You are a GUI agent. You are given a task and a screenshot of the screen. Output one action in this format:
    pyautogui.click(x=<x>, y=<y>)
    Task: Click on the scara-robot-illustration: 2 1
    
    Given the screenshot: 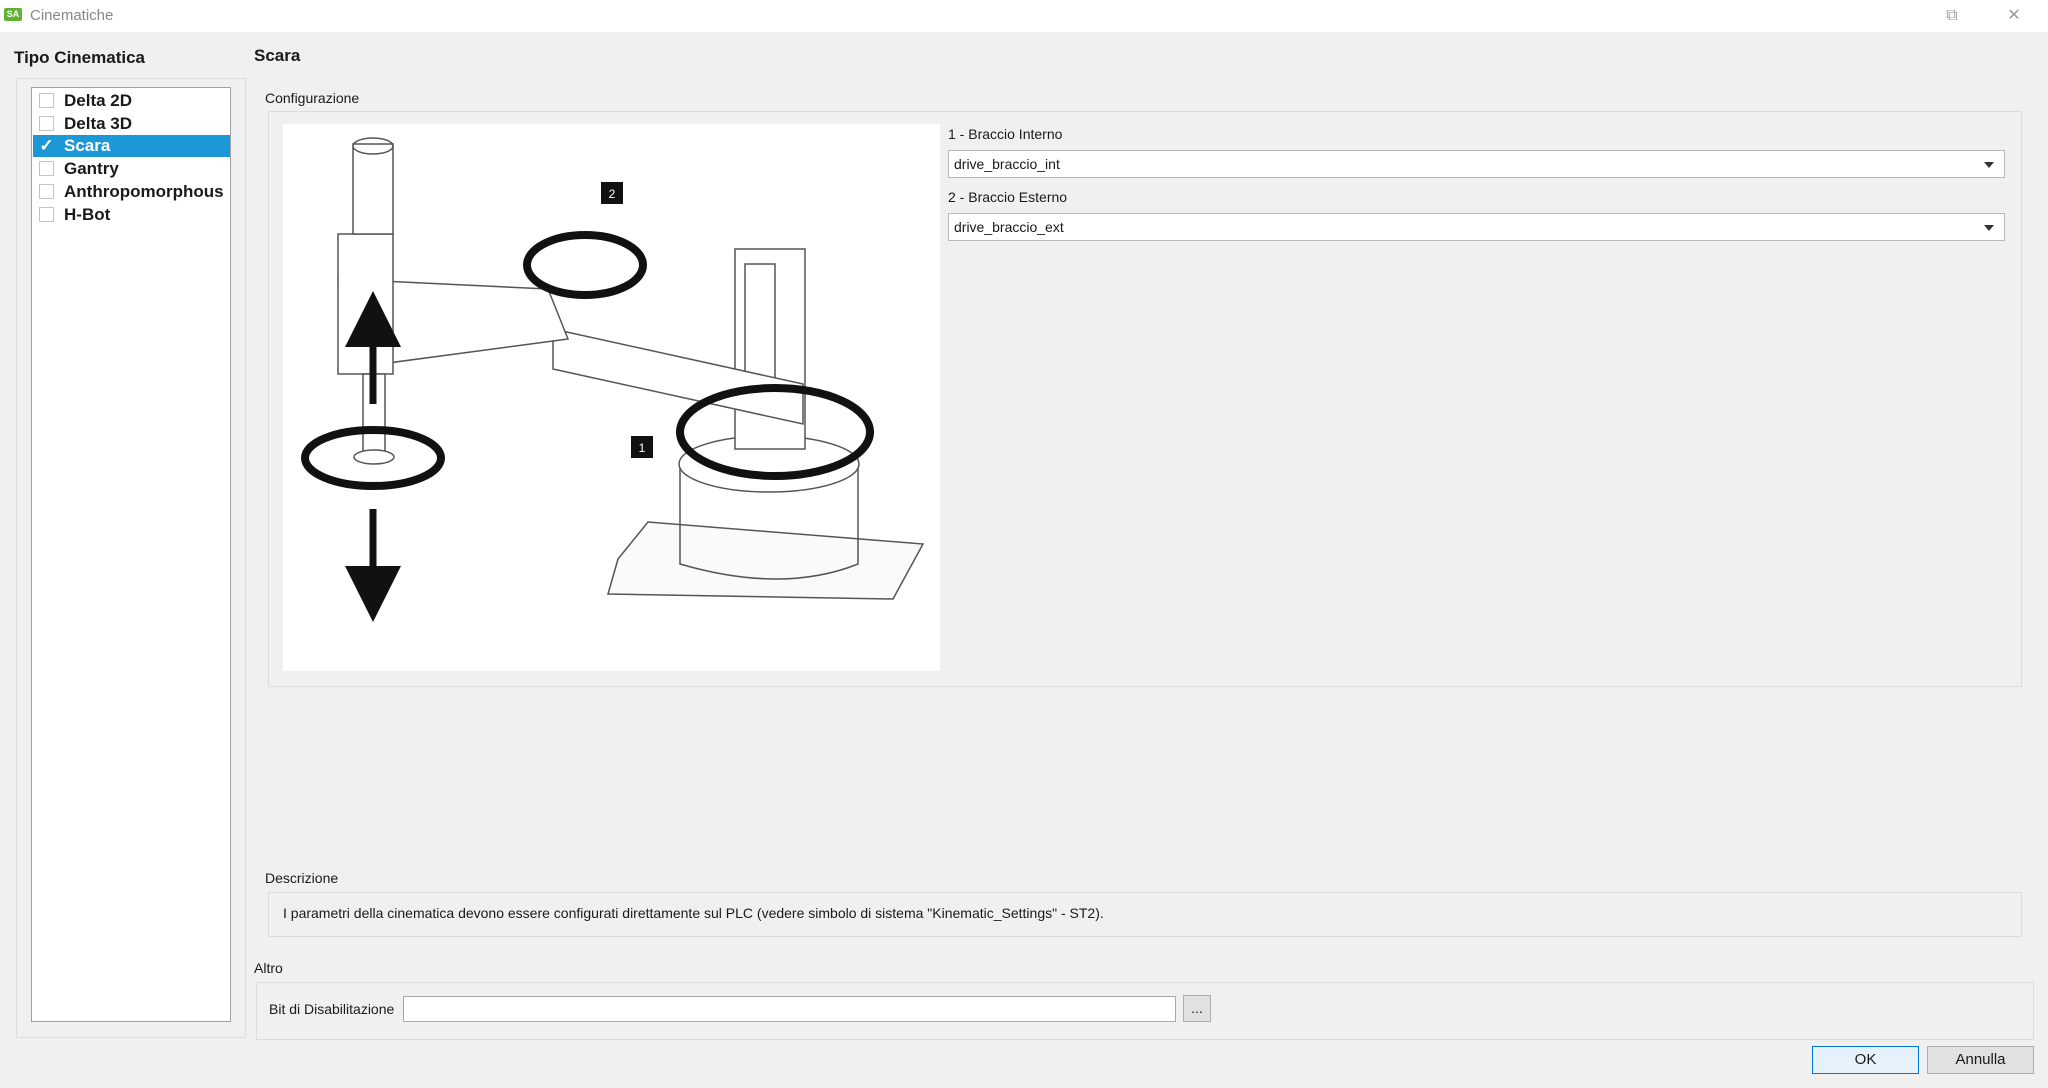 What is the action you would take?
    pyautogui.click(x=613, y=379)
    